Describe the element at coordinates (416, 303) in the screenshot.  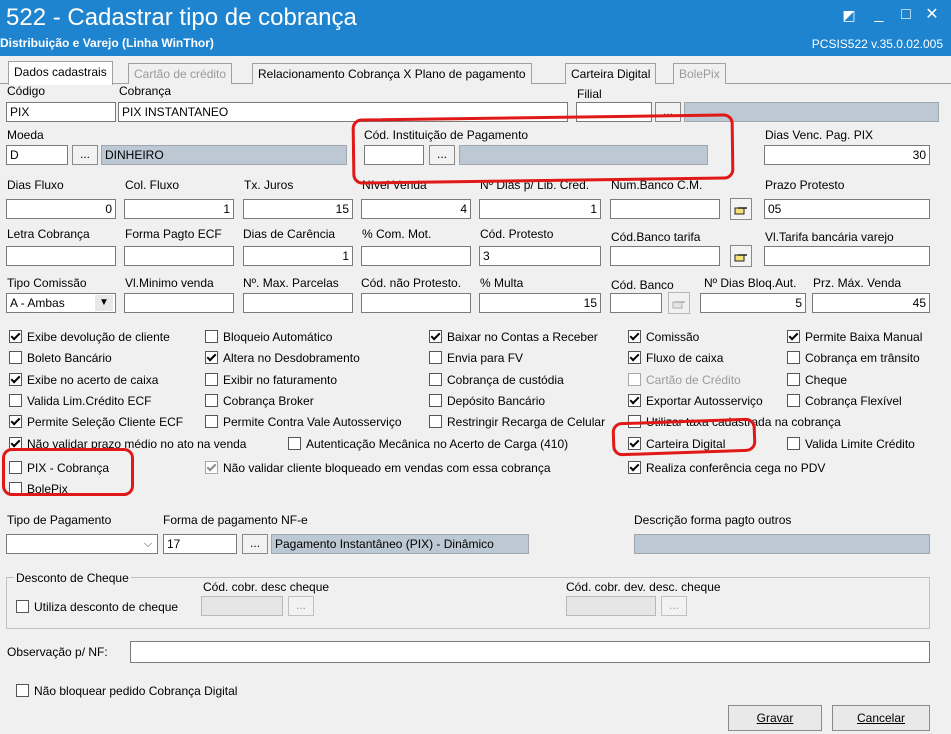
I see `cod-nao-protesto-input` at that location.